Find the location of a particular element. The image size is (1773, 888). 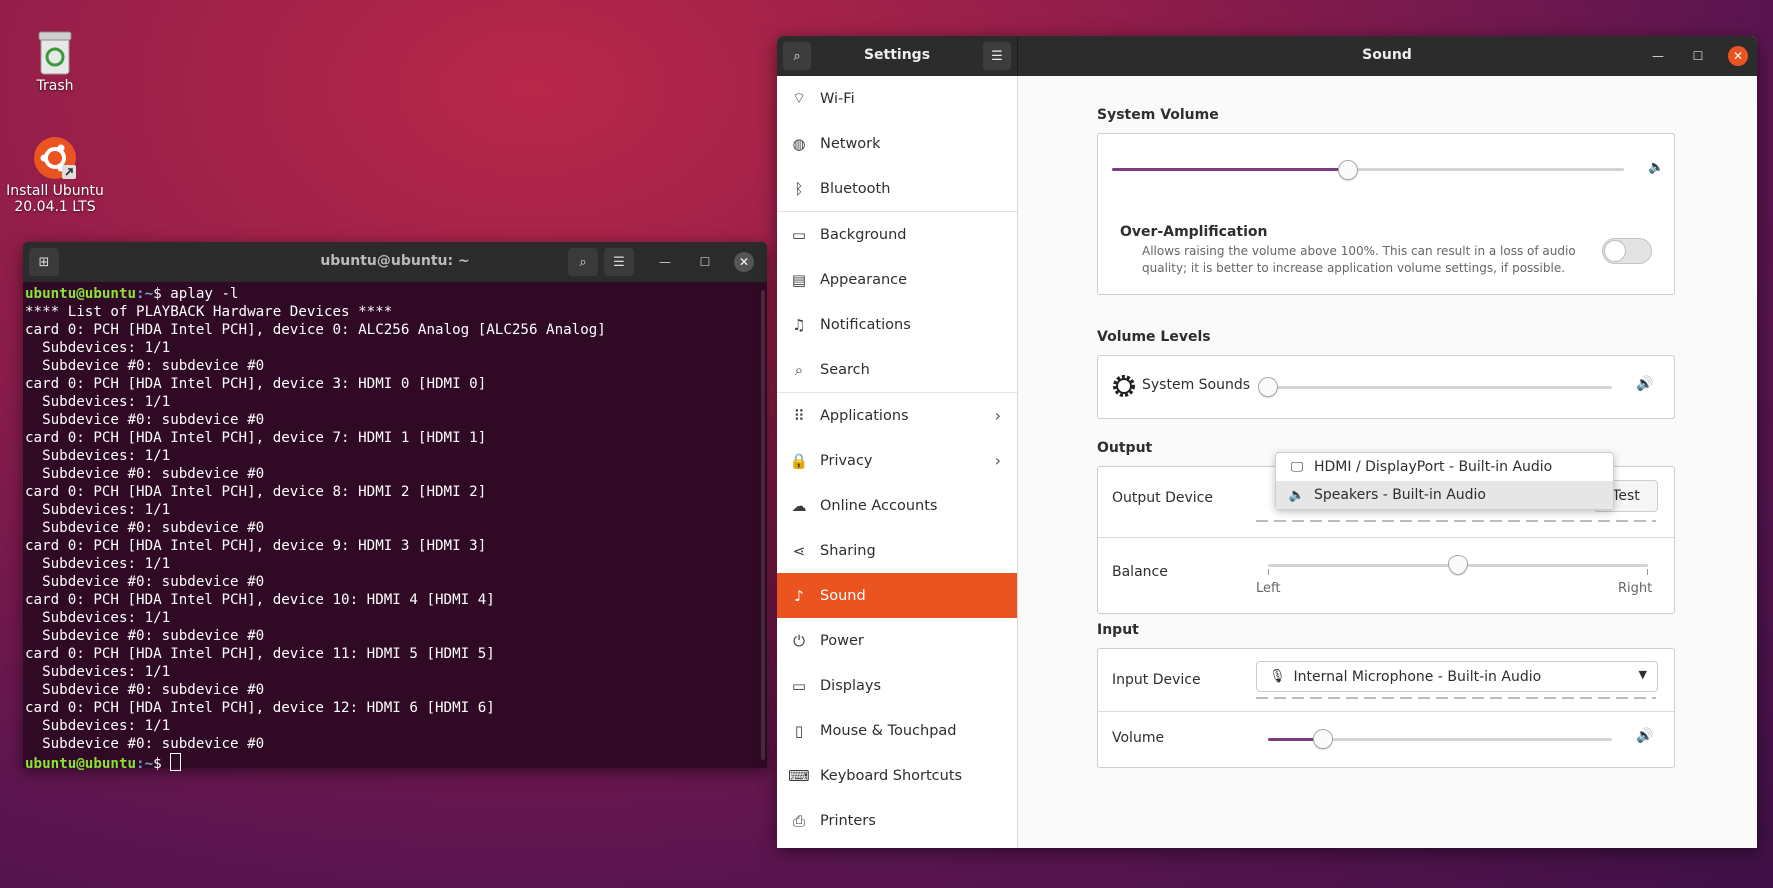

input-device-combo: 🎙 Internal Microphone - Built-in Audio ▼ is located at coordinates (1457, 676).